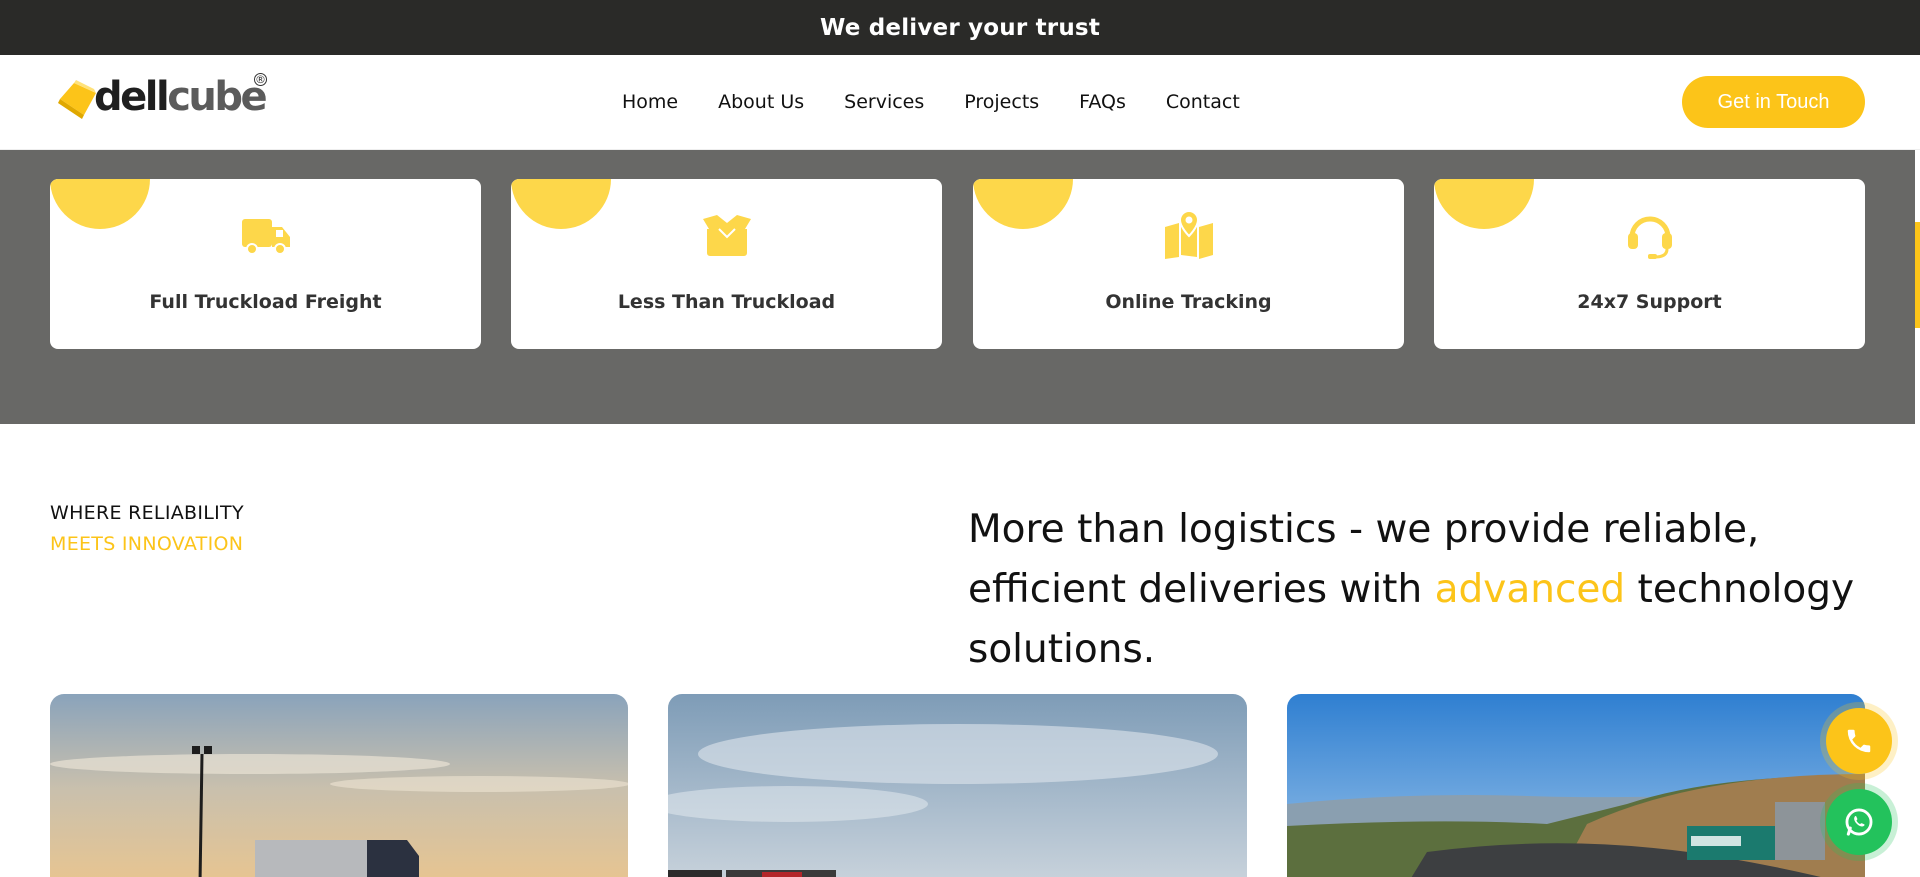 This screenshot has height=877, width=1920. I want to click on feature-card-online-tracking: Online Tracking, so click(1188, 264).